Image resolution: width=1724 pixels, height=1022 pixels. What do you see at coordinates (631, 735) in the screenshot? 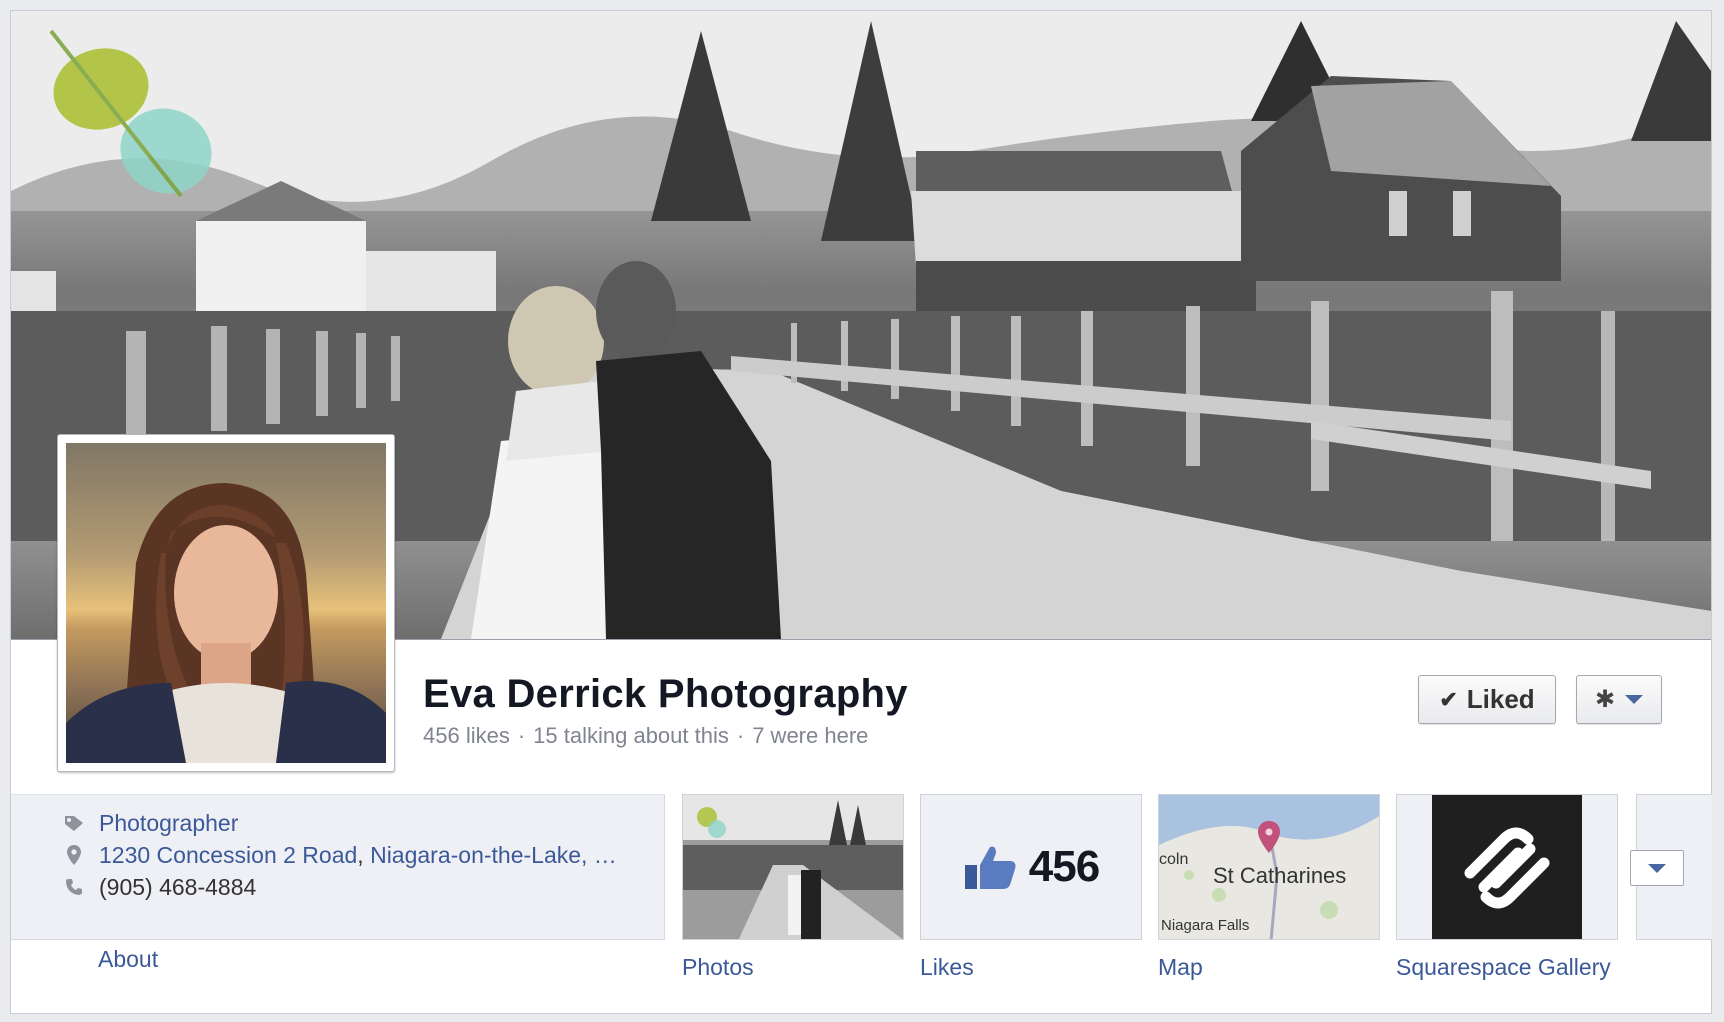
I see `talking-about-text: 15 talking about this` at bounding box center [631, 735].